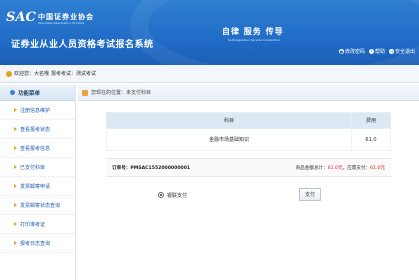  Describe the element at coordinates (311, 168) in the screenshot. I see `total-label: 商品金额总计：` at that location.